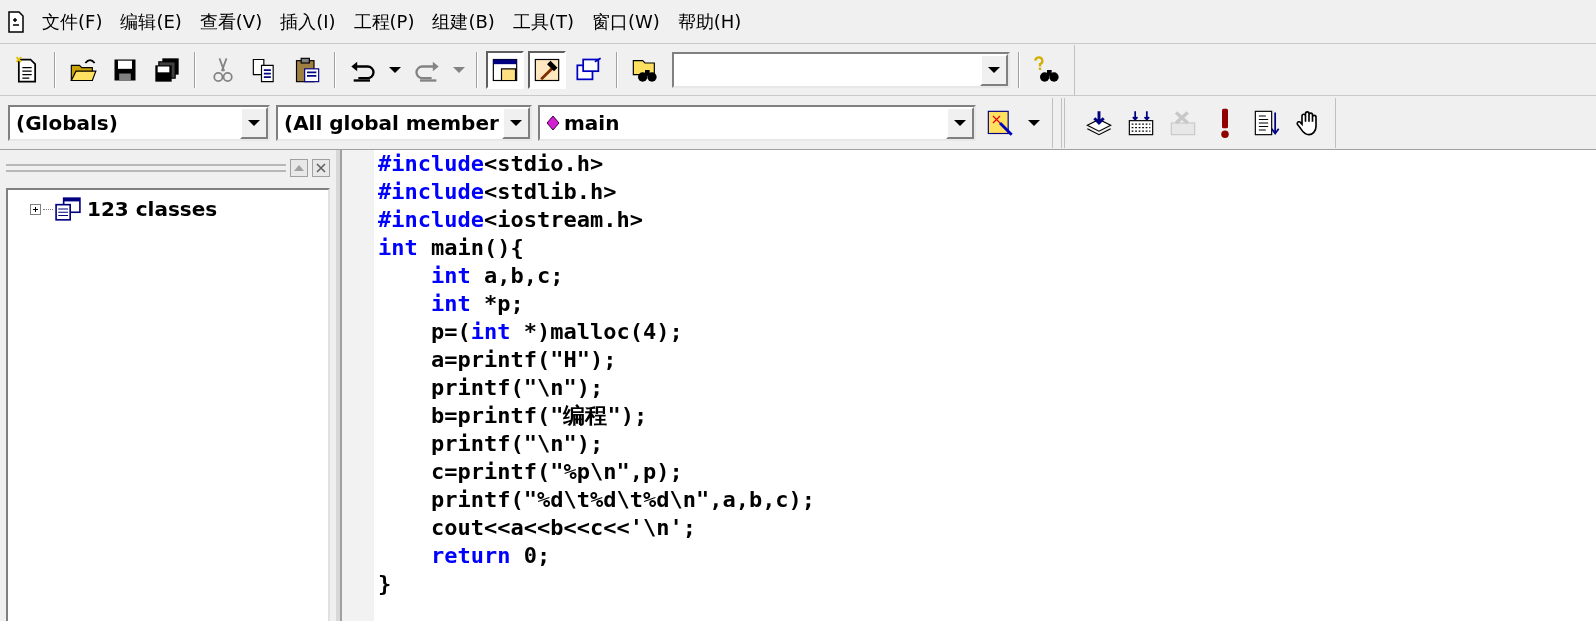  Describe the element at coordinates (72, 21) in the screenshot. I see `menu-item: 文件(F)` at that location.